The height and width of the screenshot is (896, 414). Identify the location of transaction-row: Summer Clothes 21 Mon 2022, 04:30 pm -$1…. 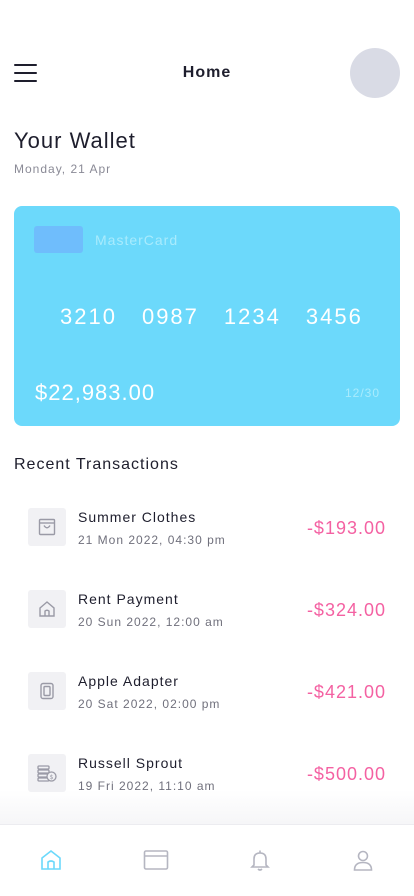
(207, 529).